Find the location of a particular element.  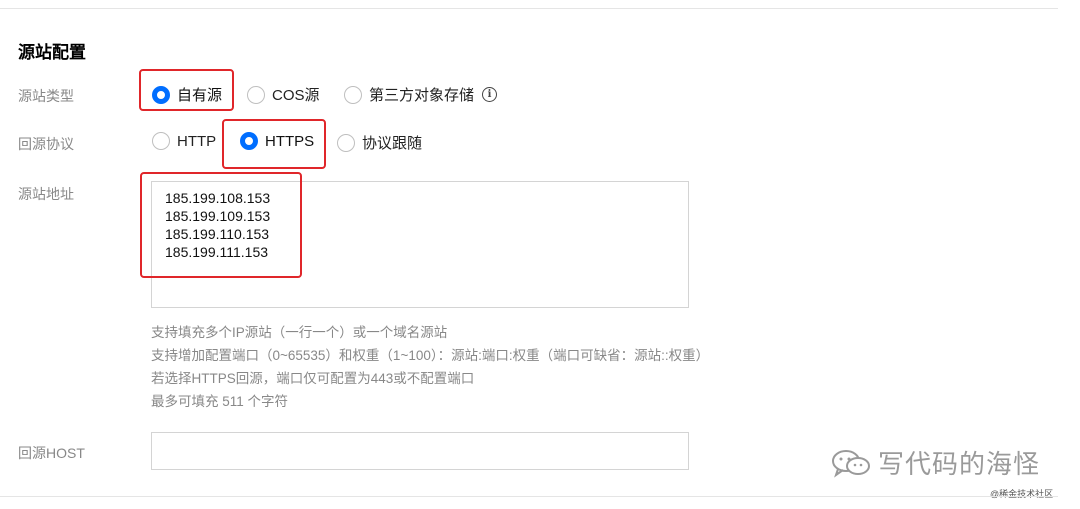

radio-cos-origin: COS源 is located at coordinates (283, 94).